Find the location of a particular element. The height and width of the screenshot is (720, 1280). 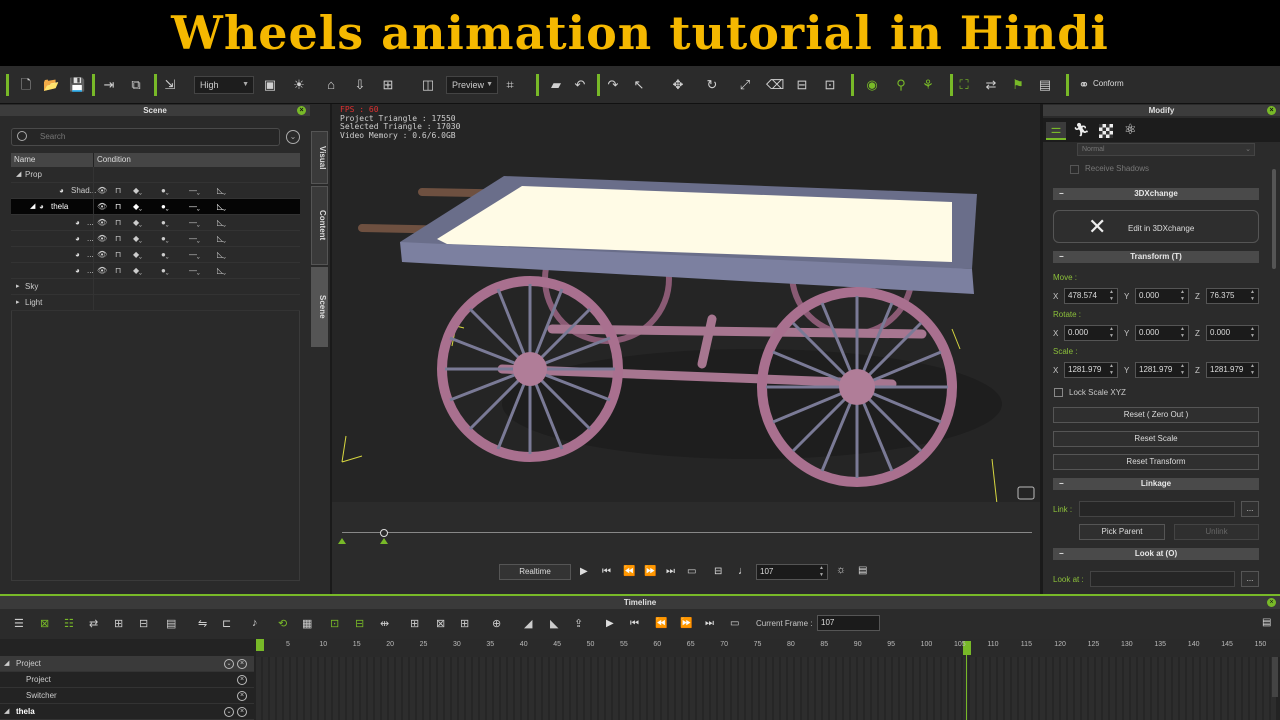

tl-go-start-icon: ⏮ is located at coordinates (634, 623).